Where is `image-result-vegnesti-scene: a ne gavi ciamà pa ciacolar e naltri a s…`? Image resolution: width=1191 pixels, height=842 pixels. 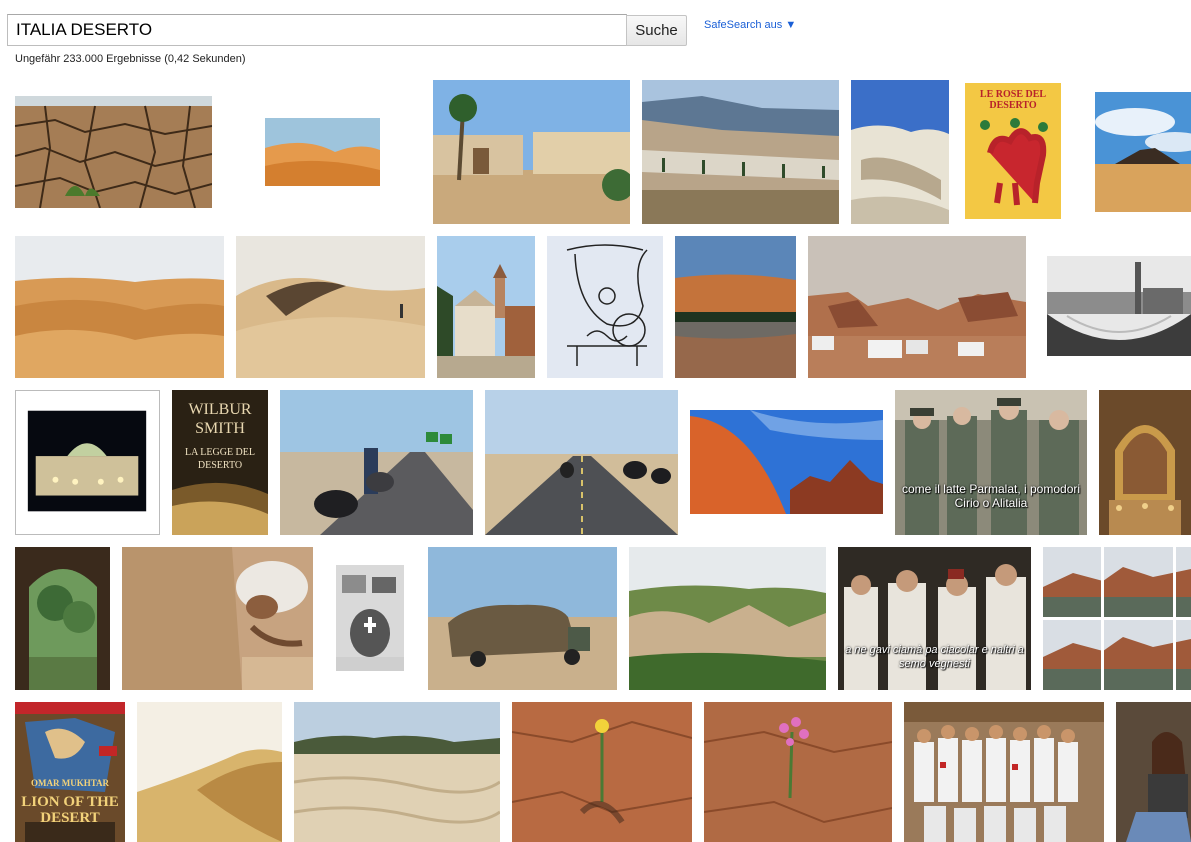
image-result-vegnesti-scene: a ne gavi ciamà pa ciacolar e naltri a s… is located at coordinates (934, 618).